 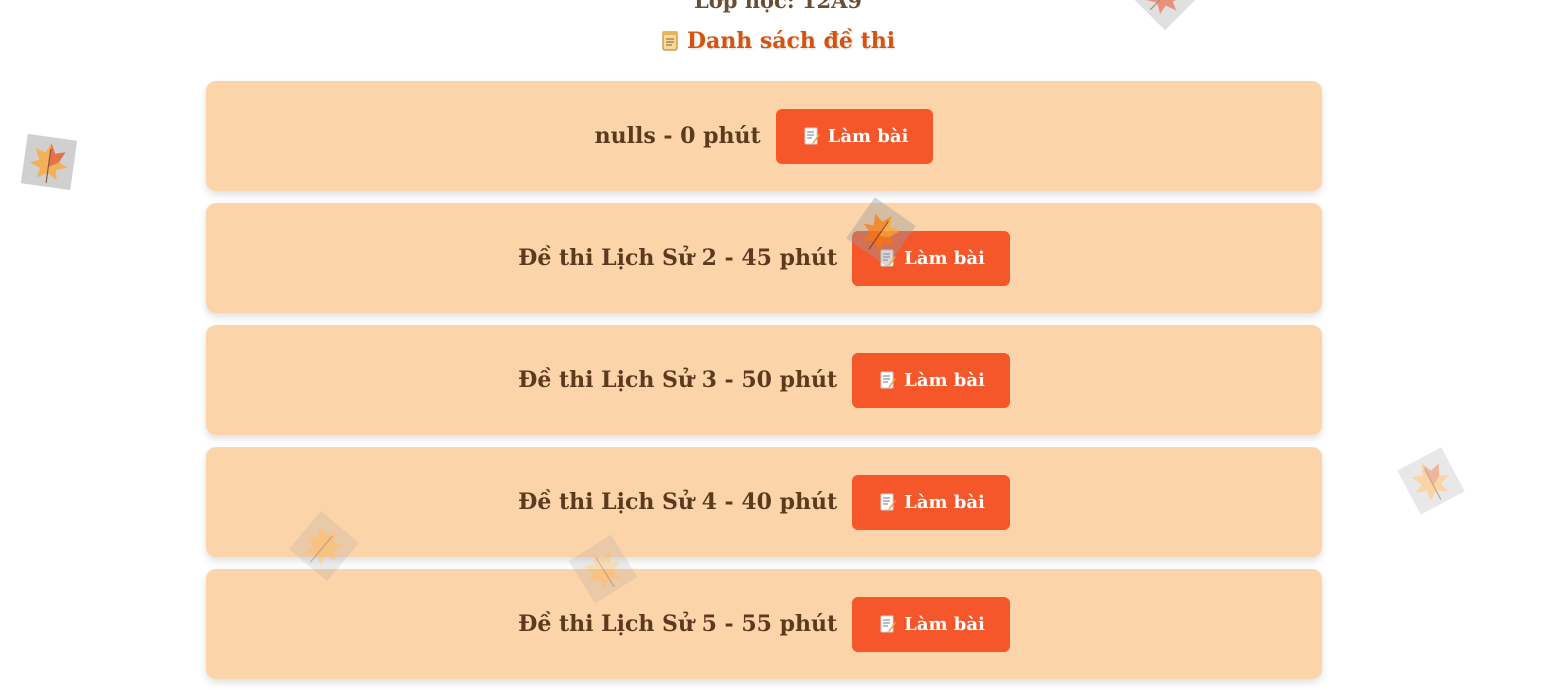 I want to click on exam-title: nulls - 0 phút, so click(x=677, y=136).